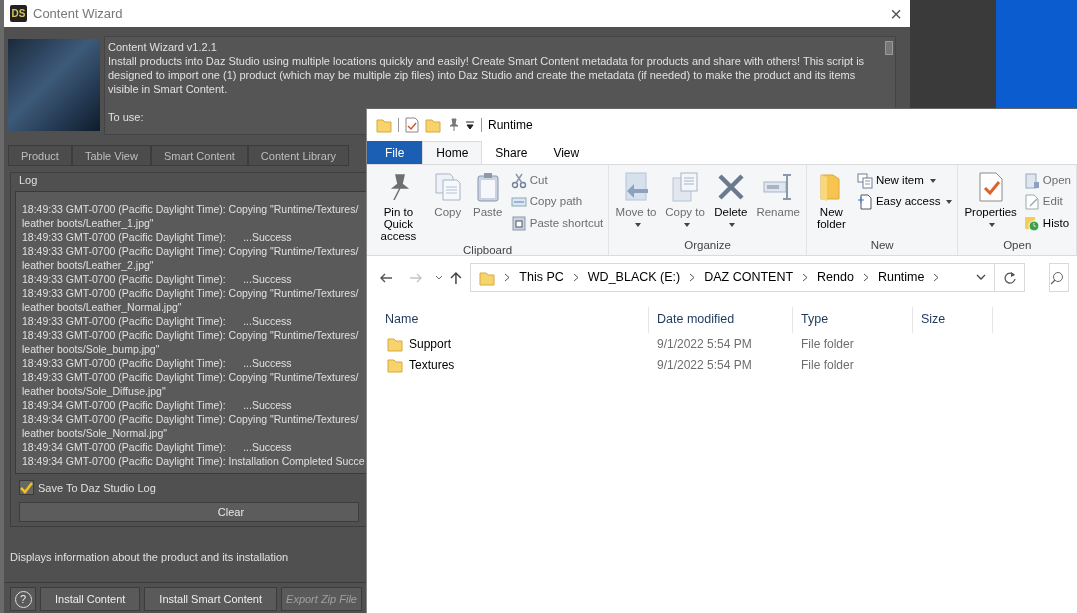 This screenshot has height=613, width=1077. I want to click on open-icon, so click(1031, 180).